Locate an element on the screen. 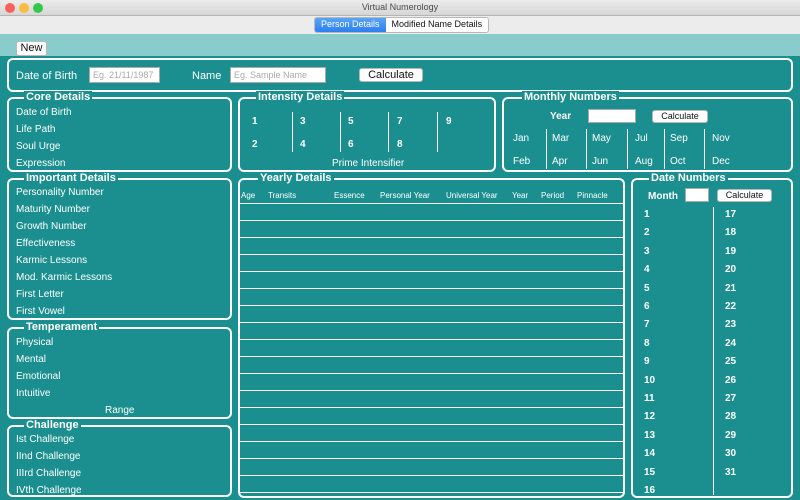  intensity-cell: 2 is located at coordinates (255, 144).